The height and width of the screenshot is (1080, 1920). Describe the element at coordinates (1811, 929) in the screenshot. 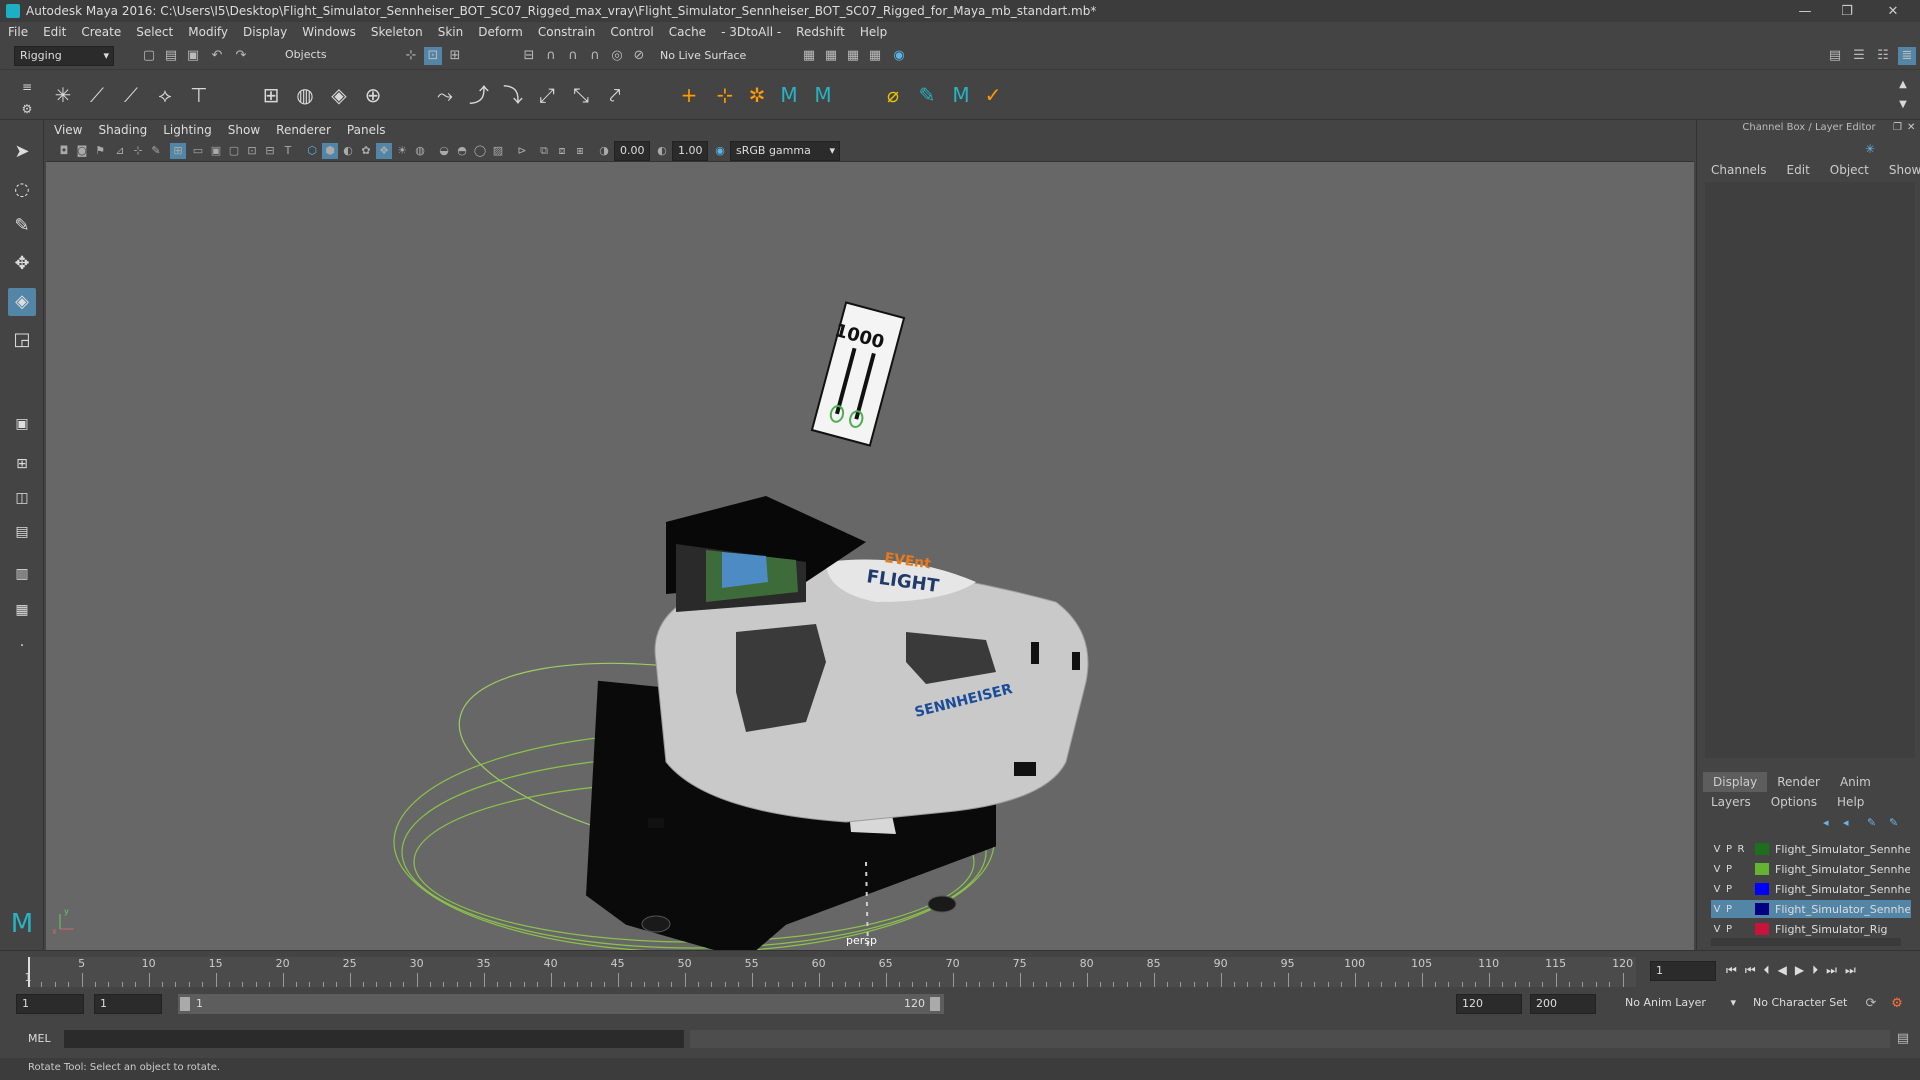

I see `layer-row: V P Flight_Simulator_Rig` at that location.